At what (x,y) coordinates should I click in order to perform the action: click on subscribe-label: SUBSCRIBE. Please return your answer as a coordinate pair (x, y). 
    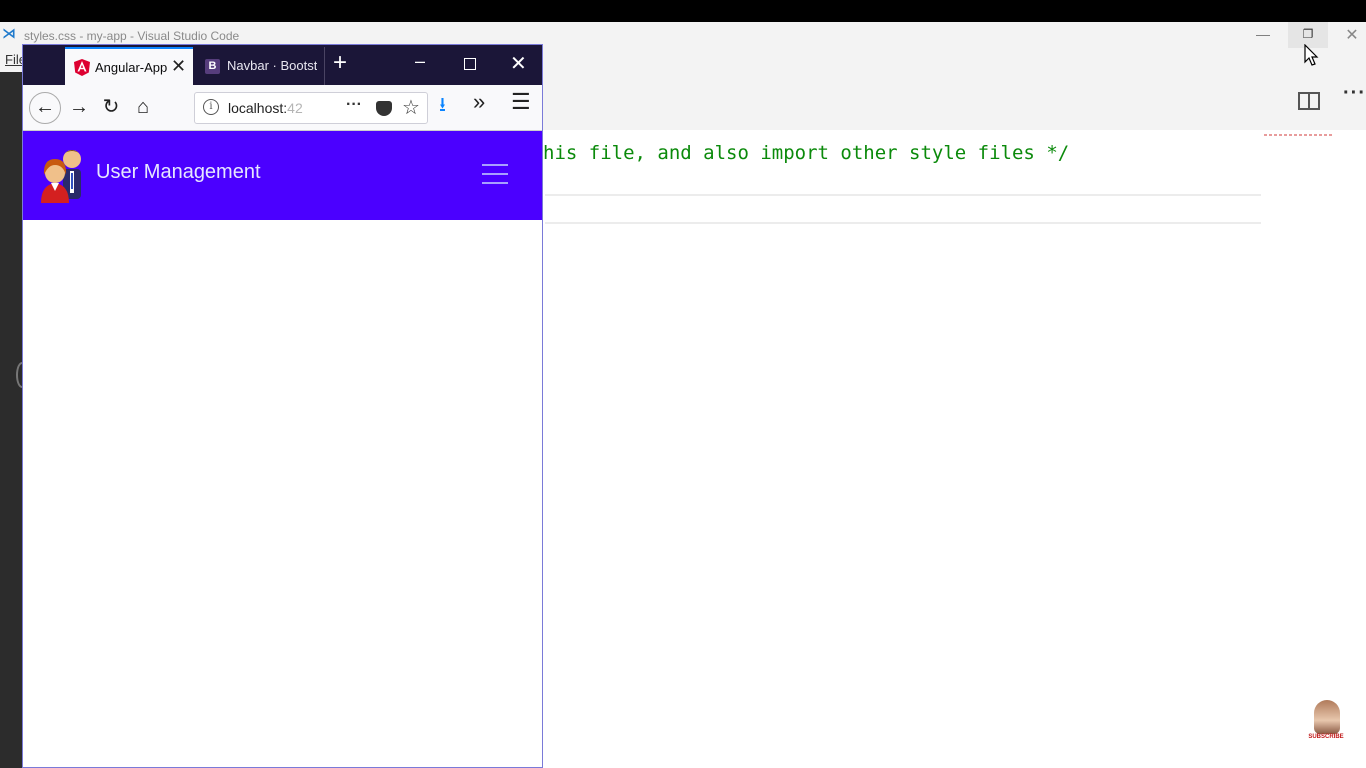
    Looking at the image, I should click on (1326, 737).